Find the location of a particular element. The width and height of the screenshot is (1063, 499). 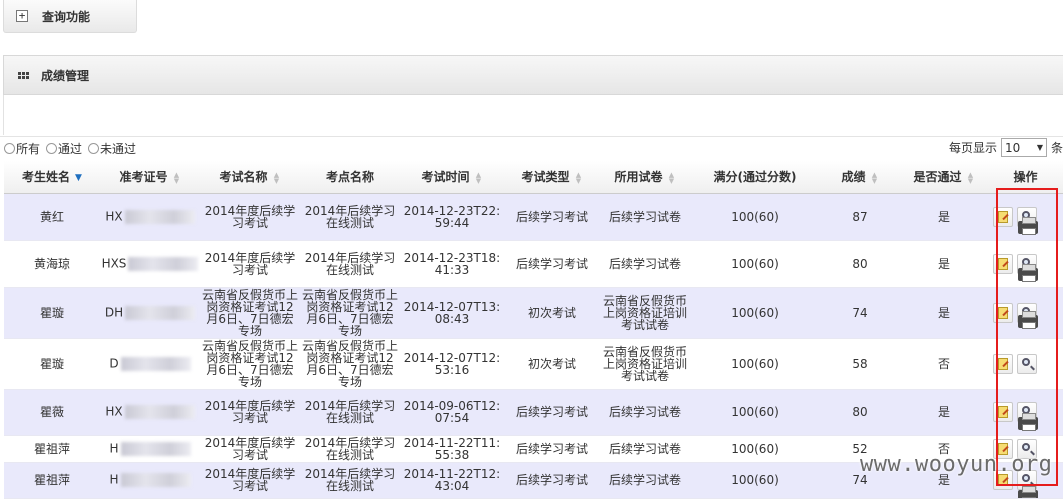

filter-all-label: 所有 is located at coordinates (28, 148).